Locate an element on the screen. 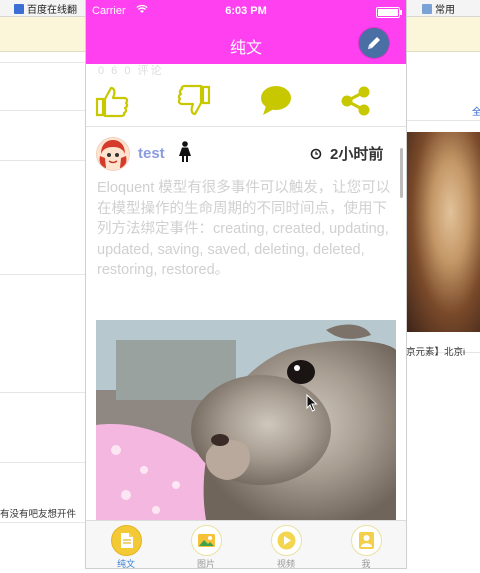 The width and height of the screenshot is (480, 573). bookmark-folder-common: 常用 is located at coordinates (438, 8).